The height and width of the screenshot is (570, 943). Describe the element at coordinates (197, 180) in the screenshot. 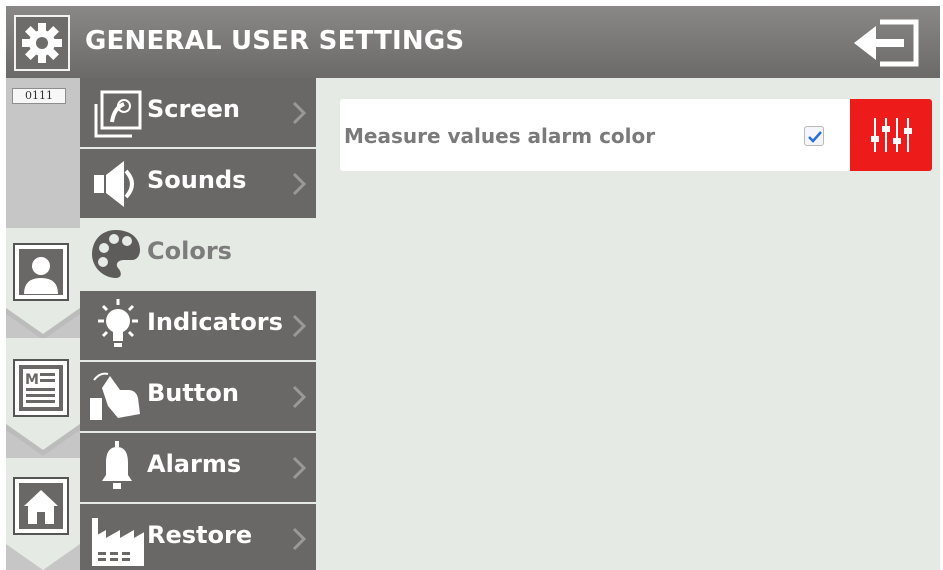

I see `menu-item-label: Sounds` at that location.